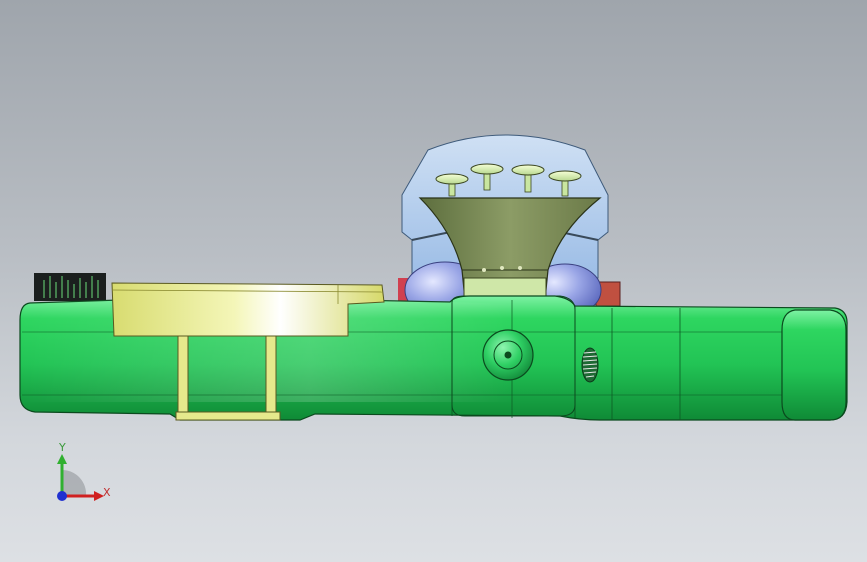 This screenshot has height=562, width=867. I want to click on y-axis-label: Y, so click(62, 447).